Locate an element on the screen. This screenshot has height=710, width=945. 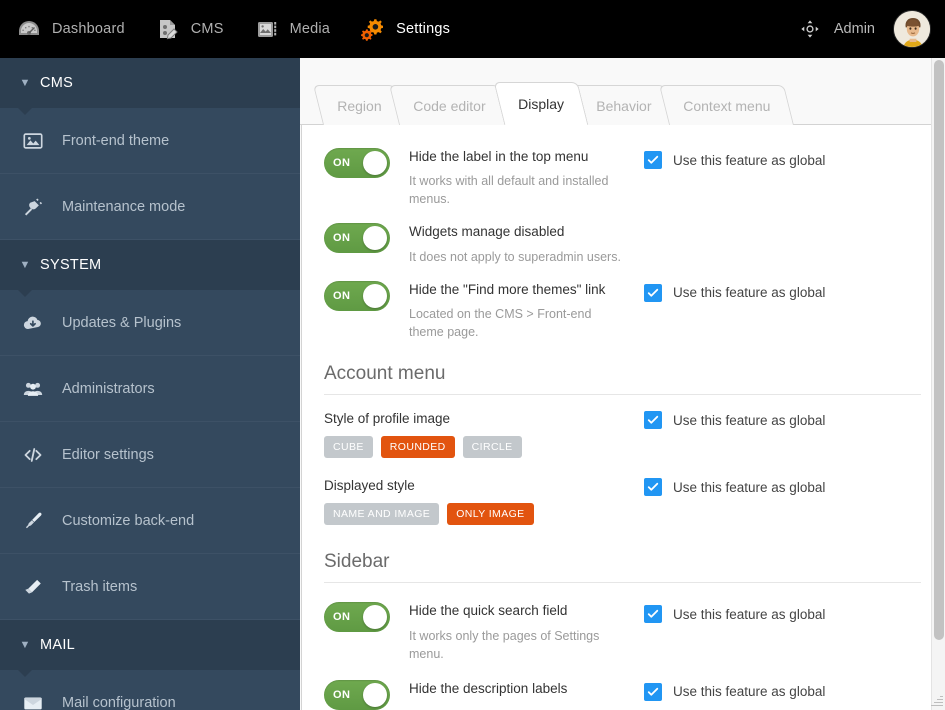
settings-gears-icon is located at coordinates (373, 29).